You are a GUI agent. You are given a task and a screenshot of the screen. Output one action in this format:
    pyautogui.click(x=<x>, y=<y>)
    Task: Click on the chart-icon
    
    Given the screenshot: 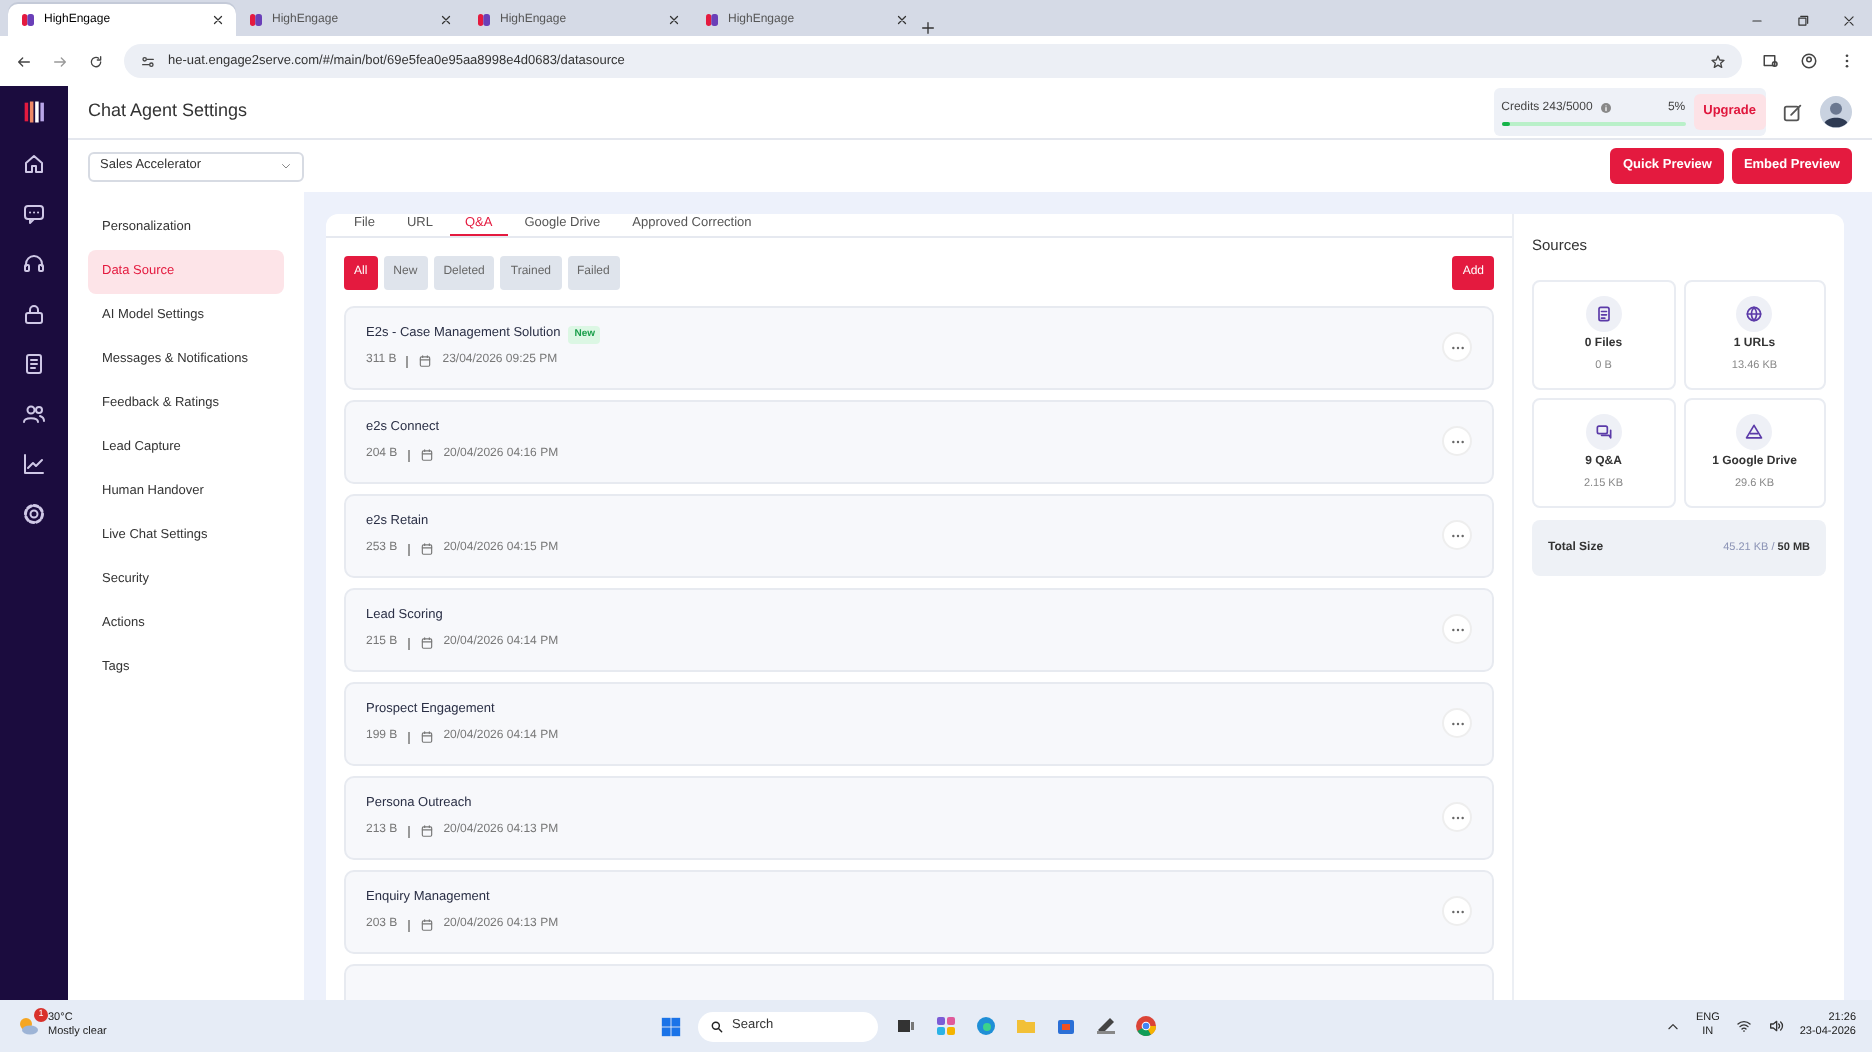 What is the action you would take?
    pyautogui.click(x=34, y=464)
    